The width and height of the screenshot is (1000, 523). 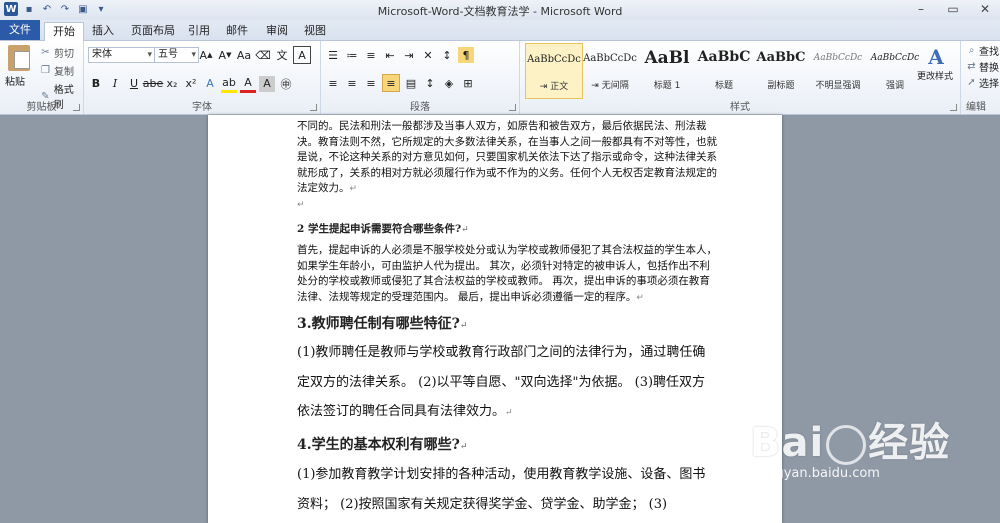 I want to click on scissors-icon: ✂, so click(x=45, y=52).